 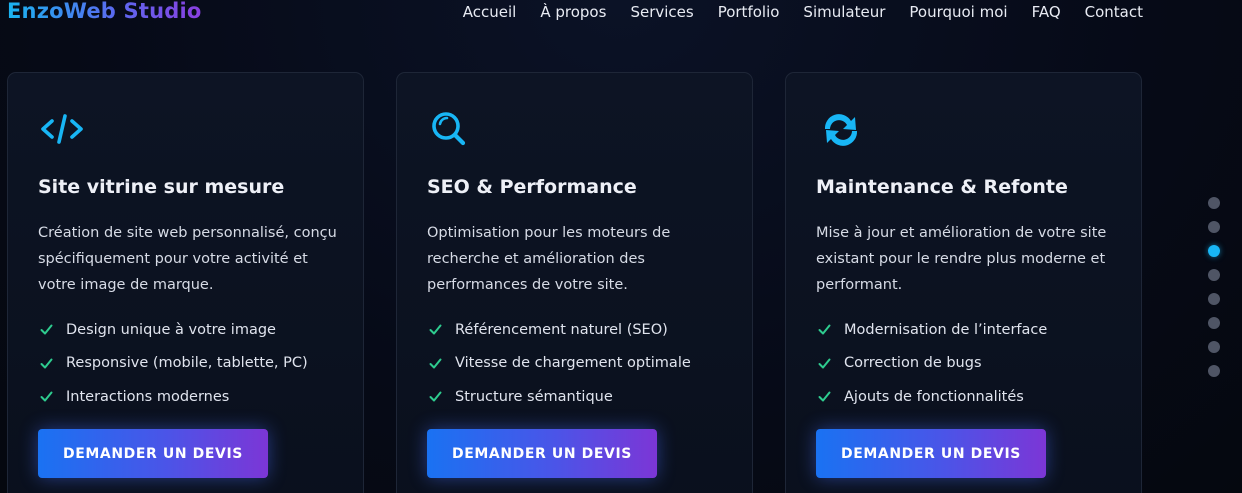 What do you see at coordinates (451, 129) in the screenshot?
I see `search-icon` at bounding box center [451, 129].